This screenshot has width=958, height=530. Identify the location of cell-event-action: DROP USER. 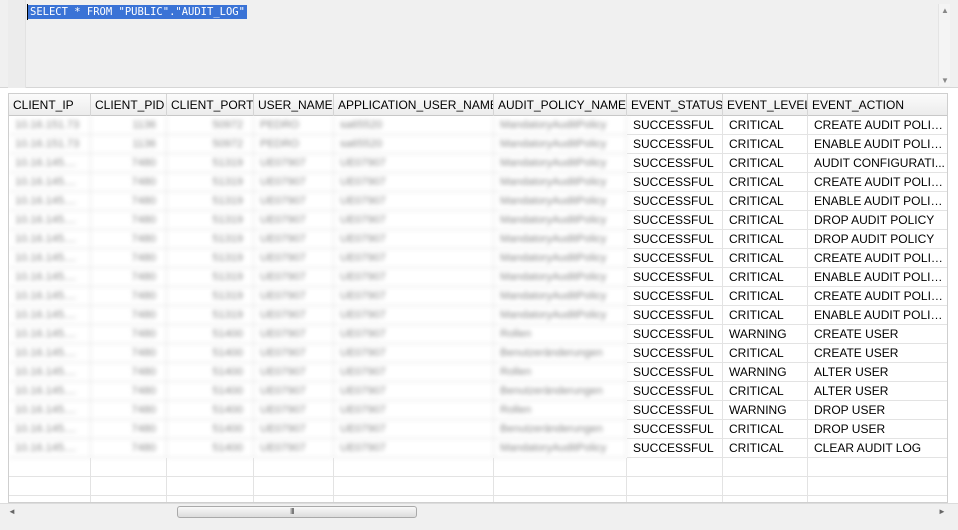
(877, 410).